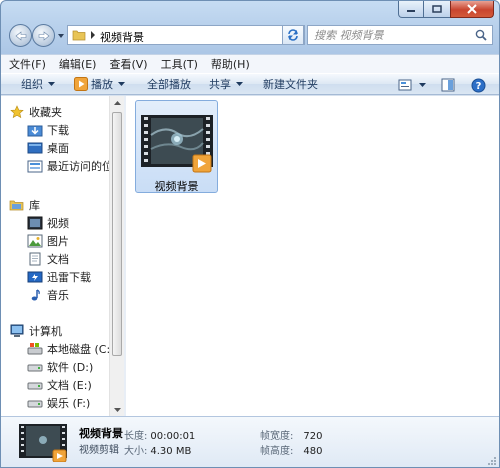 This screenshot has width=500, height=468. What do you see at coordinates (45, 331) in the screenshot?
I see `nav-computer-label: 计算机` at bounding box center [45, 331].